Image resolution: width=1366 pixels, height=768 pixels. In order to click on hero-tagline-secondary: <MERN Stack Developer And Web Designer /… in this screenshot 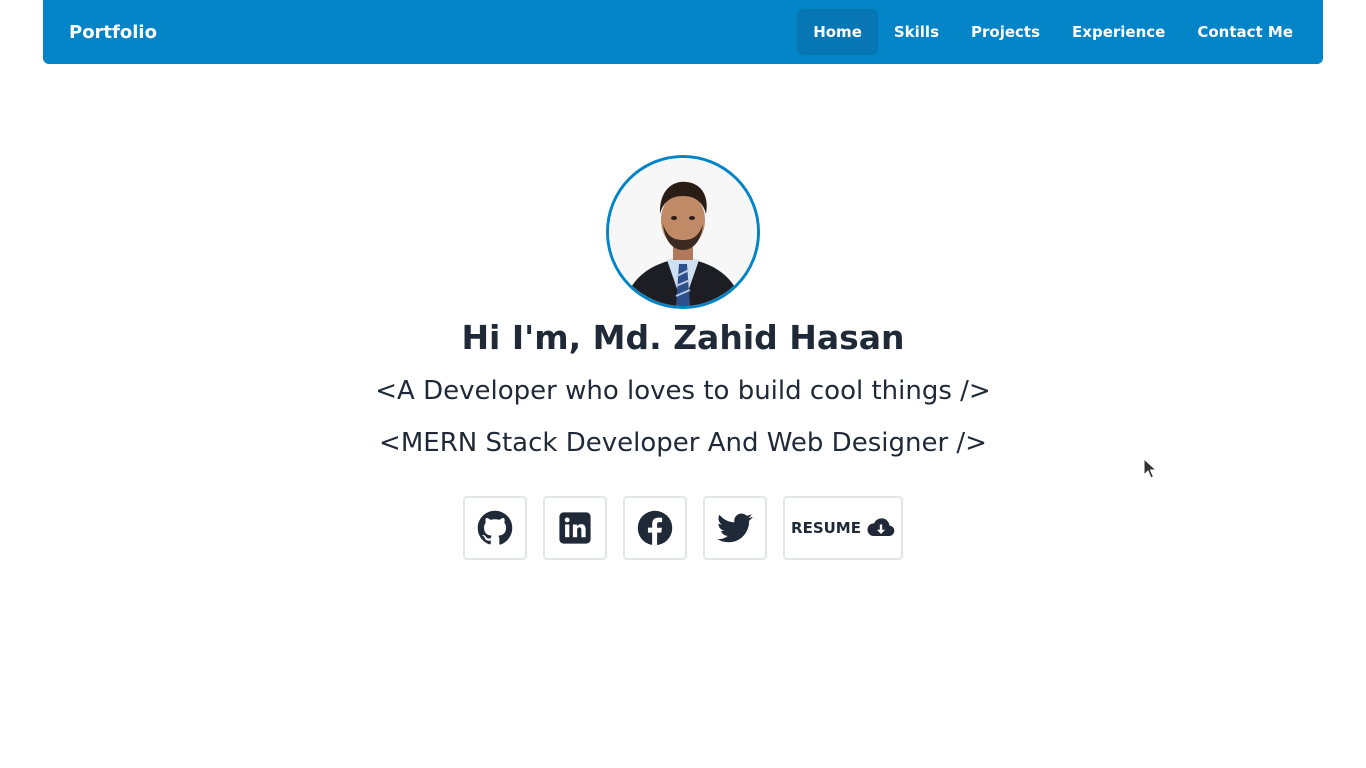, I will do `click(683, 443)`.